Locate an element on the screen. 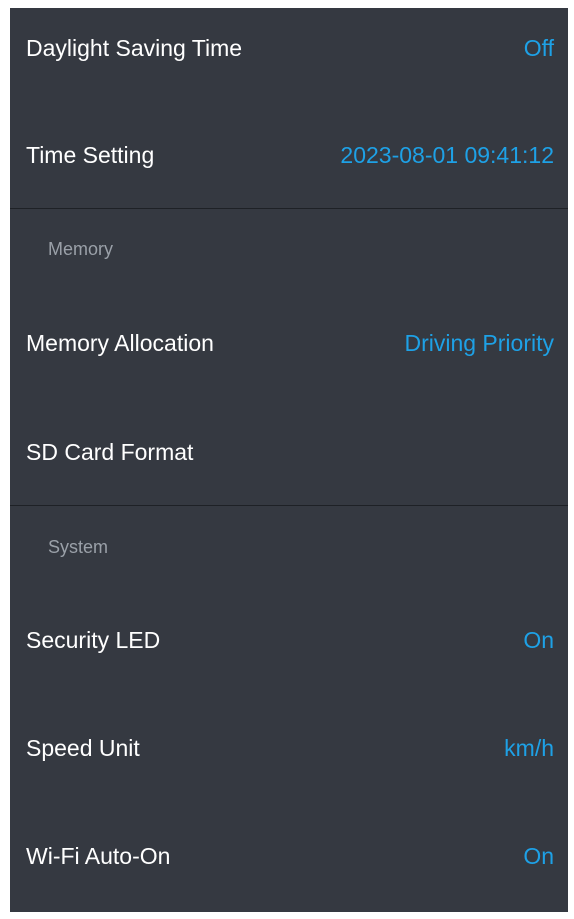 The image size is (574, 919). setting-row-wifi-auto-on: Wi-Fi Auto-On On is located at coordinates (289, 856).